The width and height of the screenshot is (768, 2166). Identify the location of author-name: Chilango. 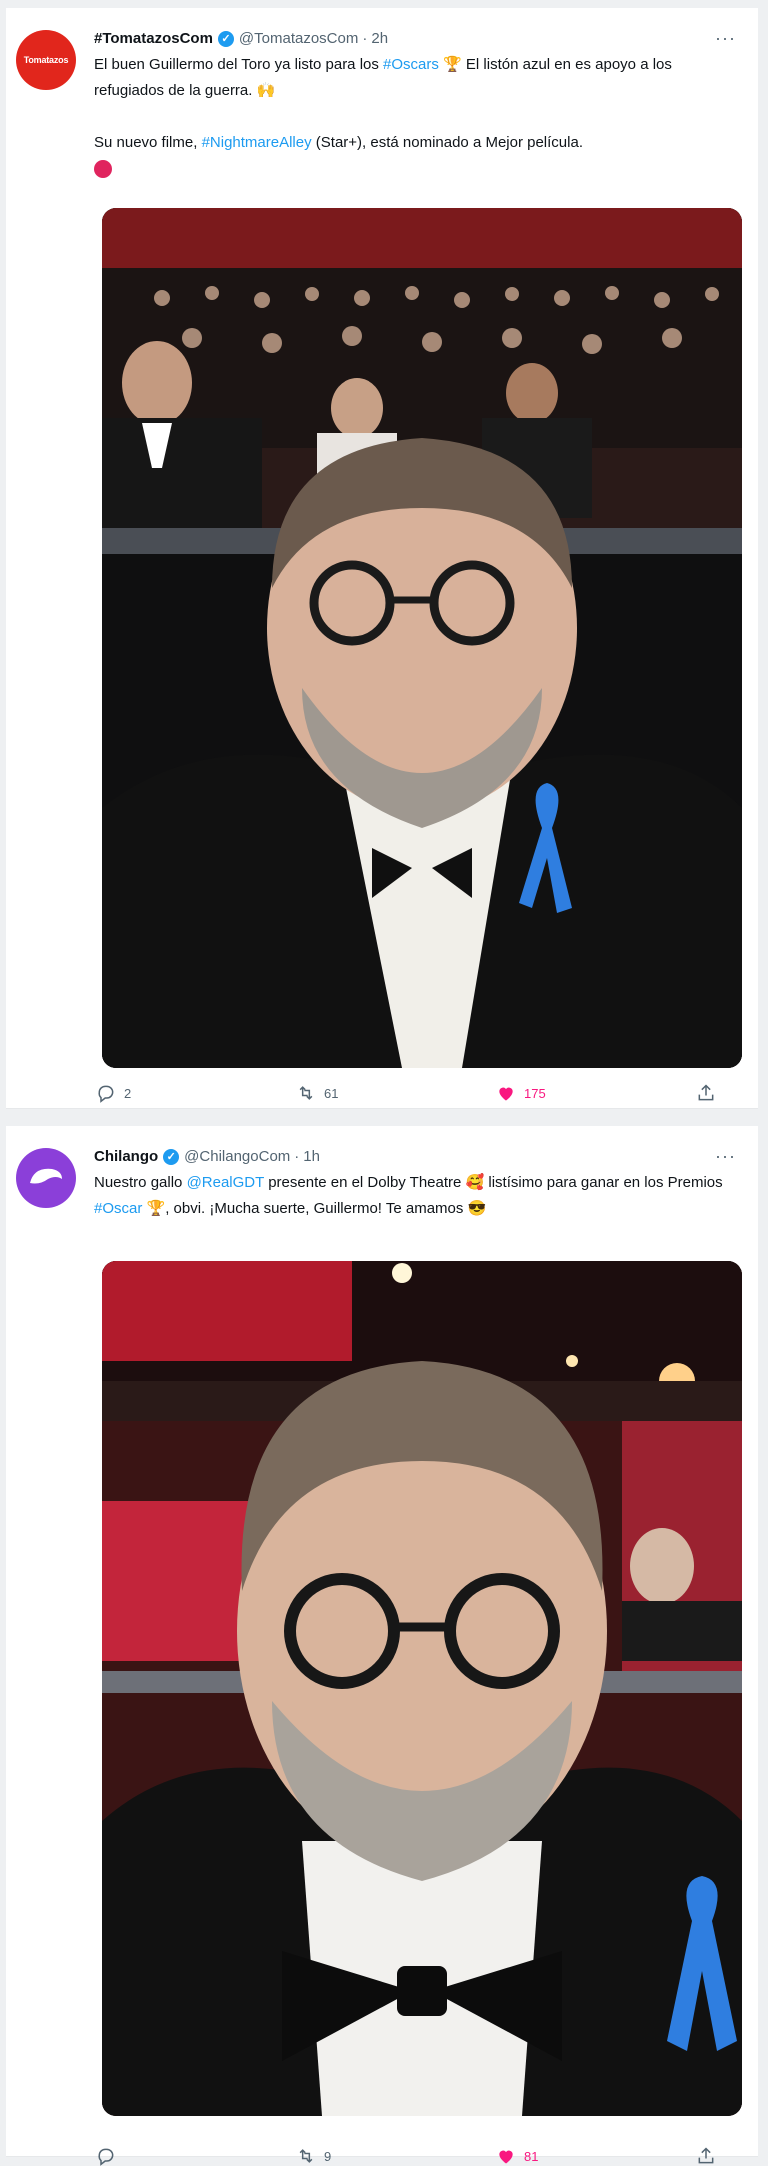
(126, 1157).